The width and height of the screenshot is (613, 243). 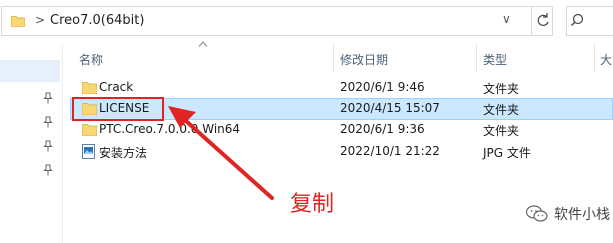 What do you see at coordinates (31, 143) in the screenshot?
I see `navigation-pane` at bounding box center [31, 143].